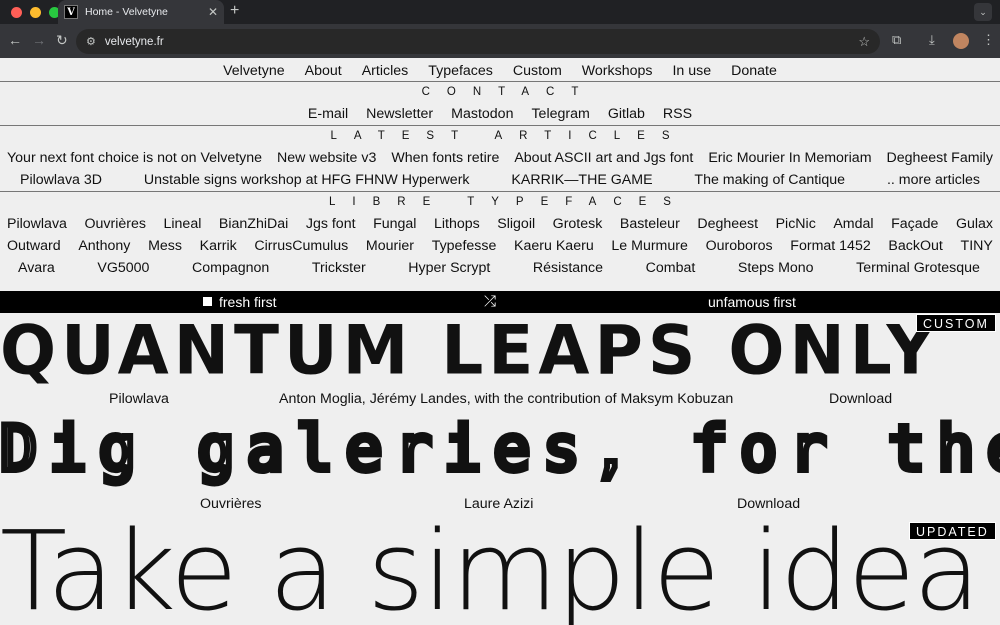 The image size is (1000, 625). I want to click on typeface-link: Degheest, so click(727, 224).